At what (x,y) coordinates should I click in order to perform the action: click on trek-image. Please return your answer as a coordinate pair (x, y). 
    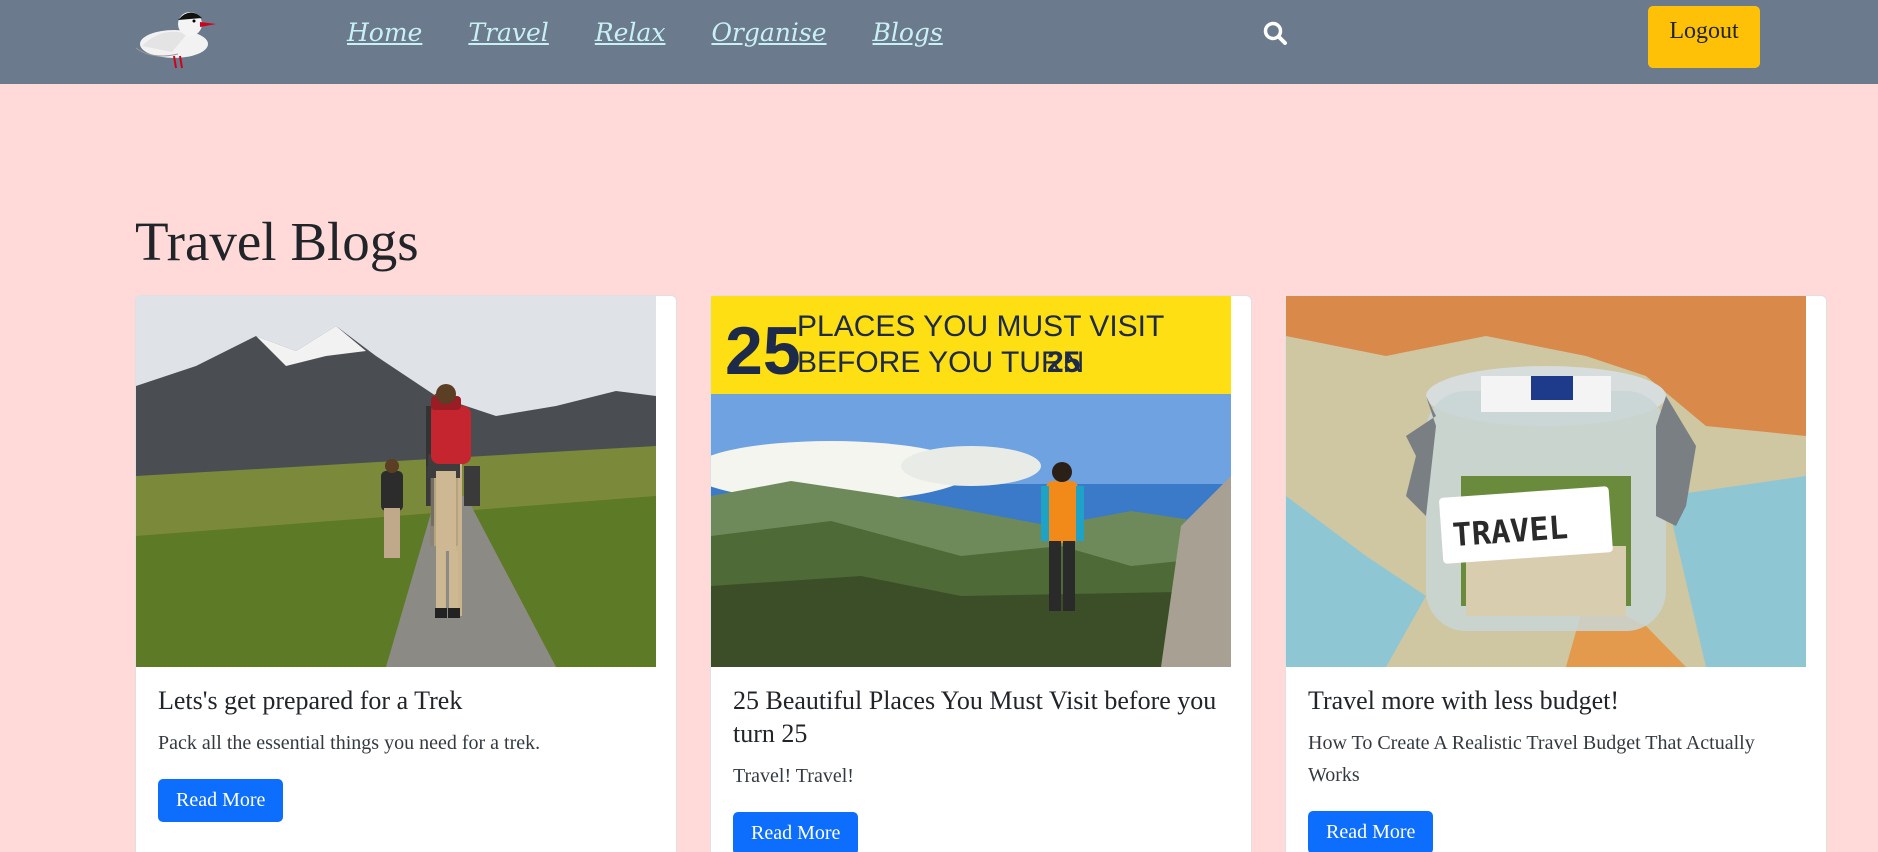
    Looking at the image, I should click on (396, 481).